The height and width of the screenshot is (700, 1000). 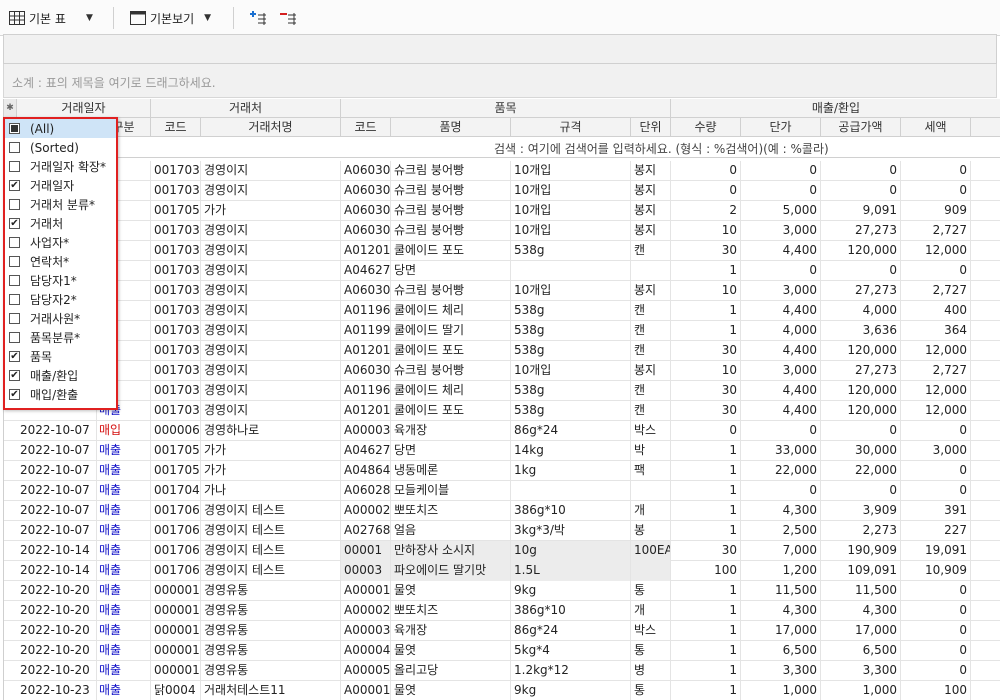 I want to click on cell-tax: 0, so click(x=936, y=611).